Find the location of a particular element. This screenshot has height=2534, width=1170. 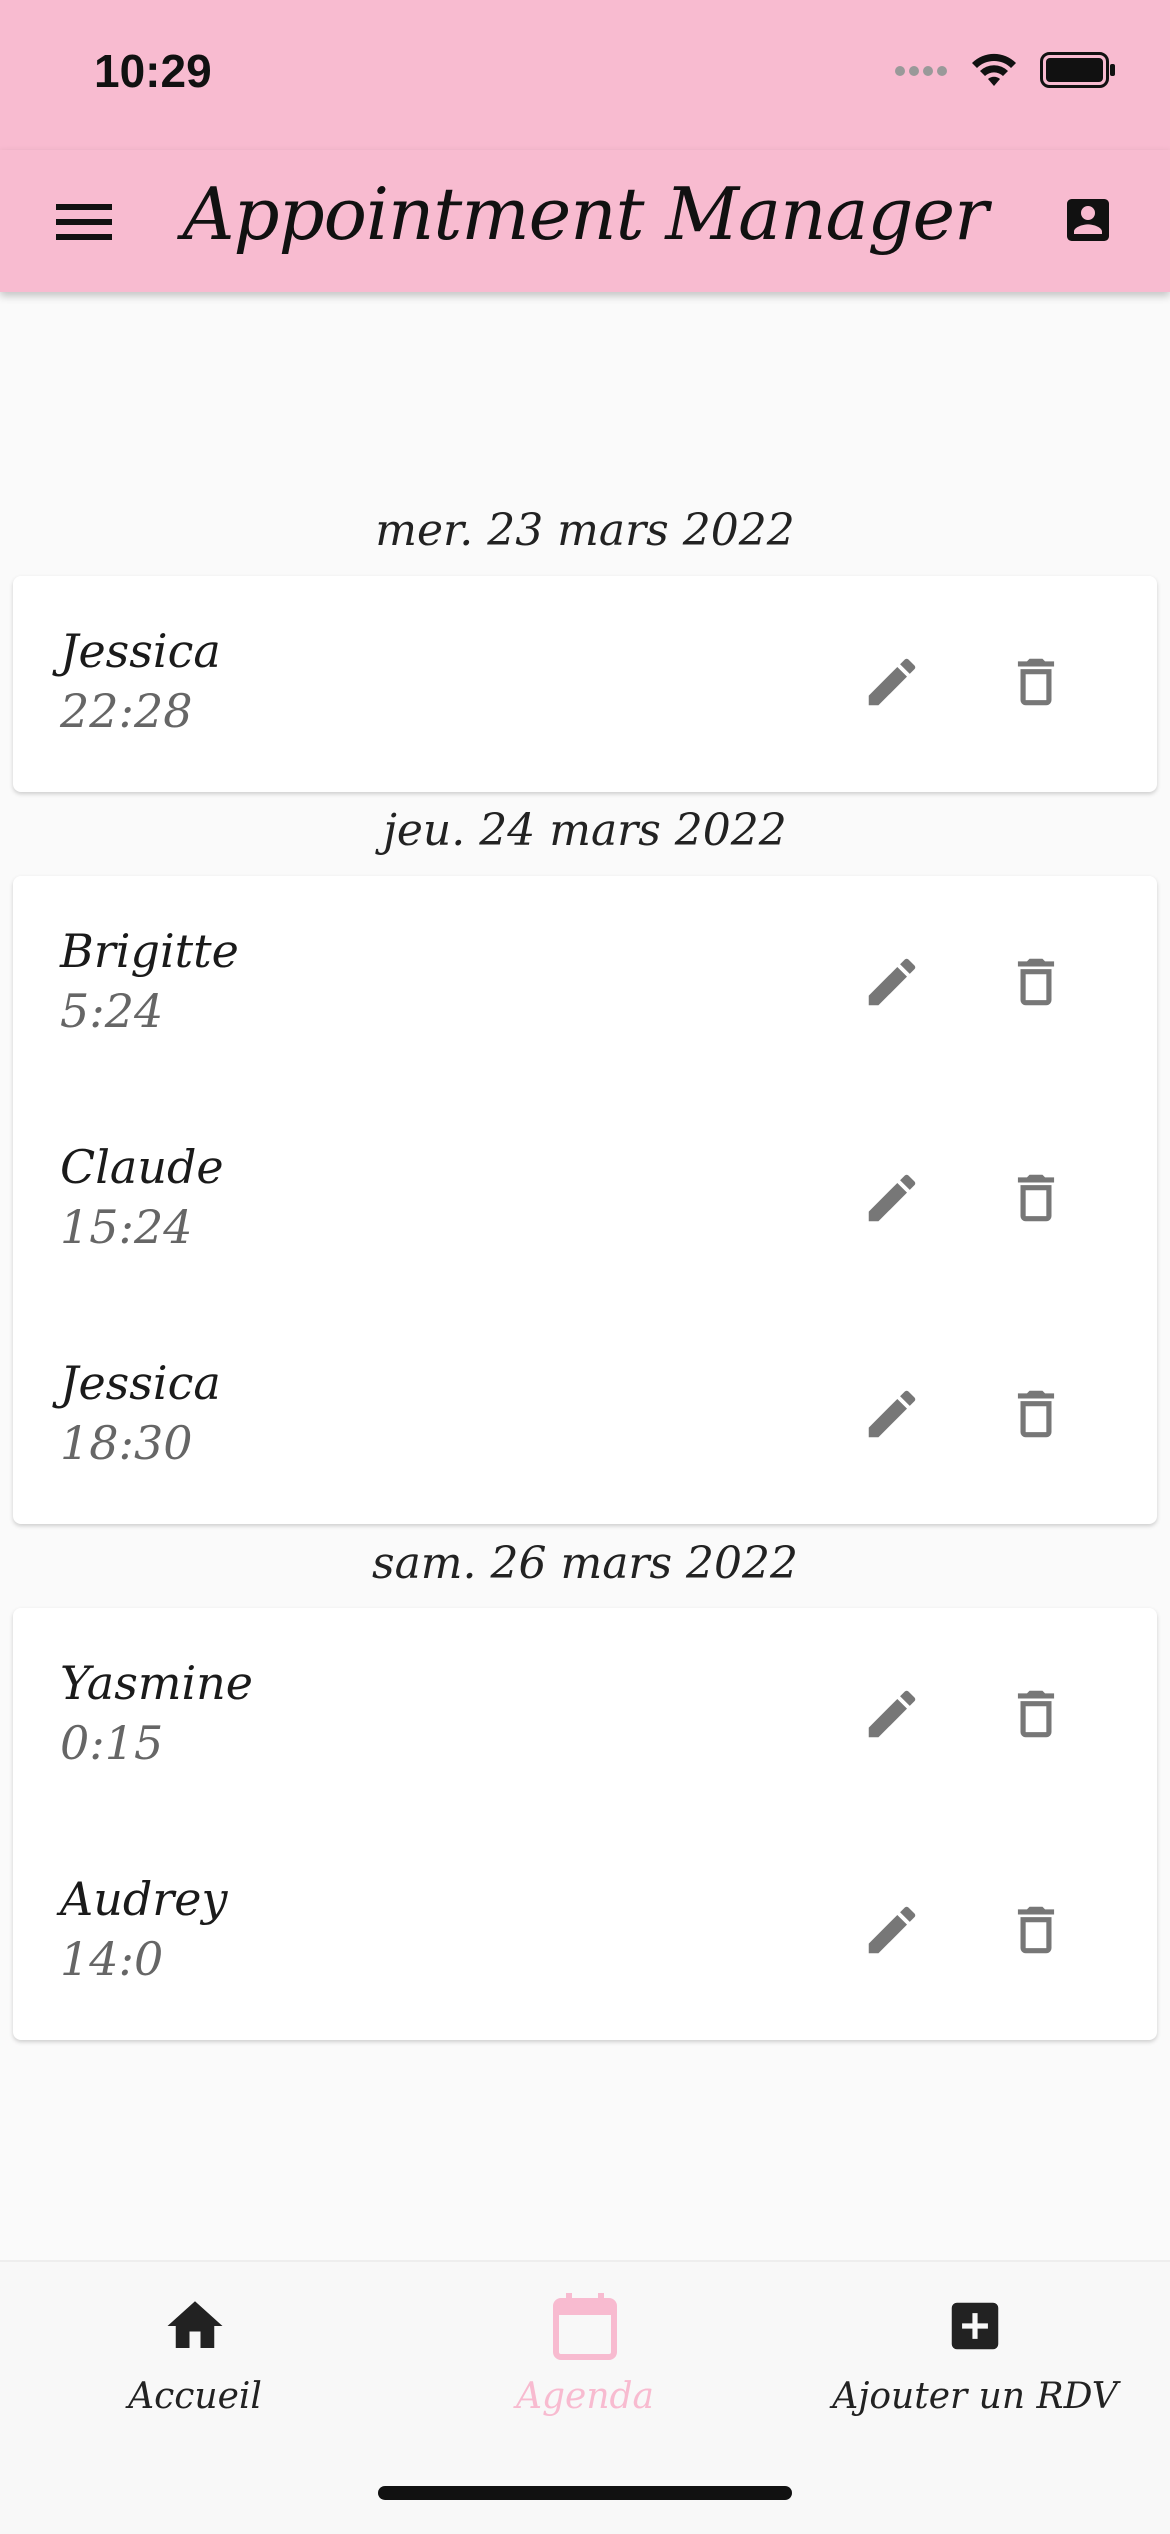

date-header: sam. 26 mars 2022 is located at coordinates (584, 1563).